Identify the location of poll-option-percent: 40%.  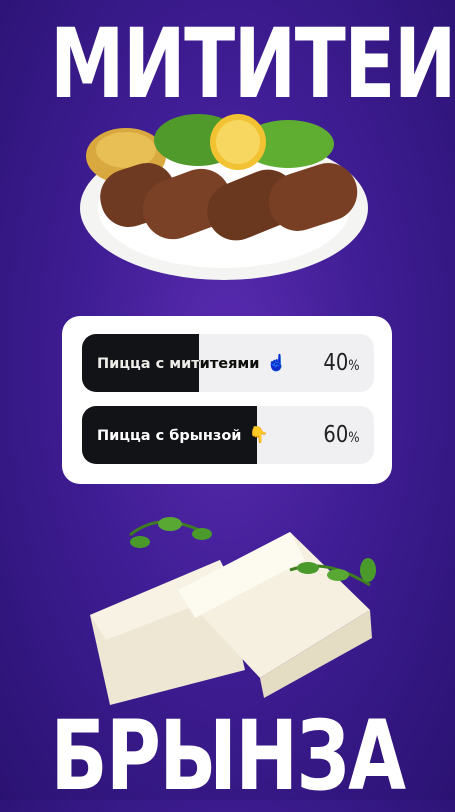
(341, 363).